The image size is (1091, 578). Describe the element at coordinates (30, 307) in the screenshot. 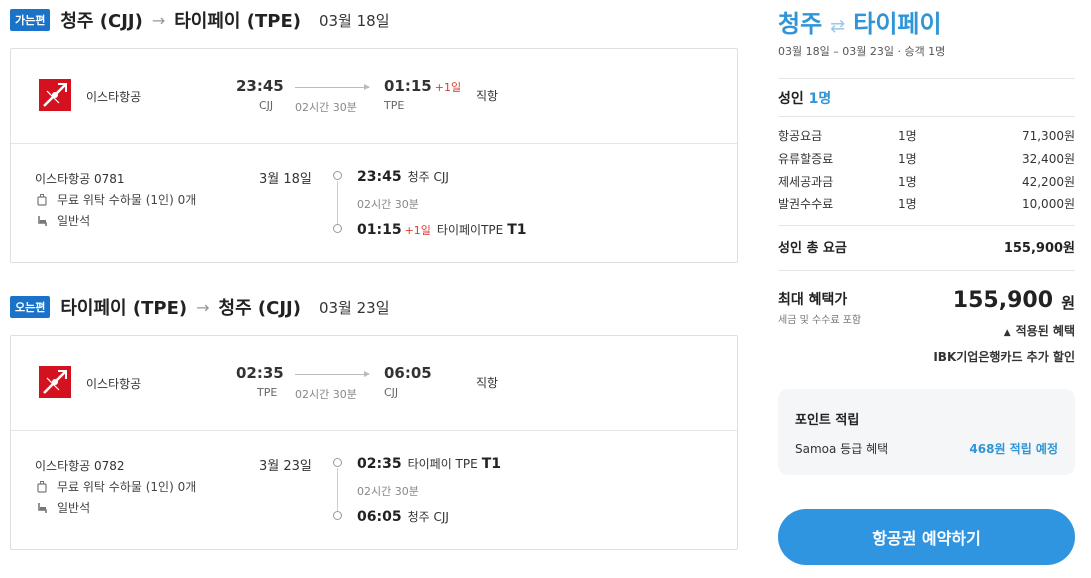

I see `inbound-badge: 오는편` at that location.